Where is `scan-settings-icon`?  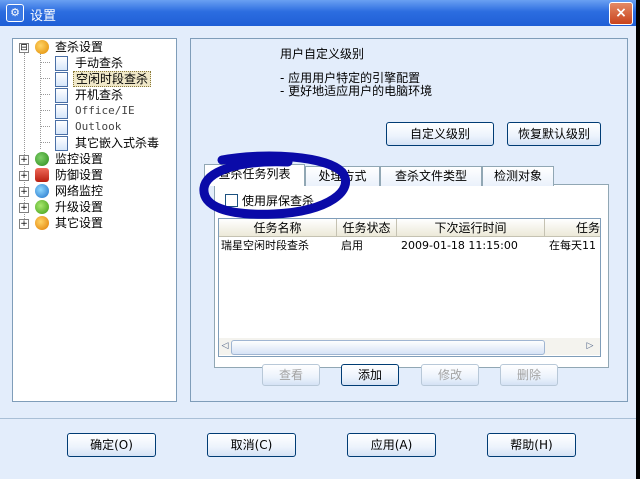 scan-settings-icon is located at coordinates (42, 47).